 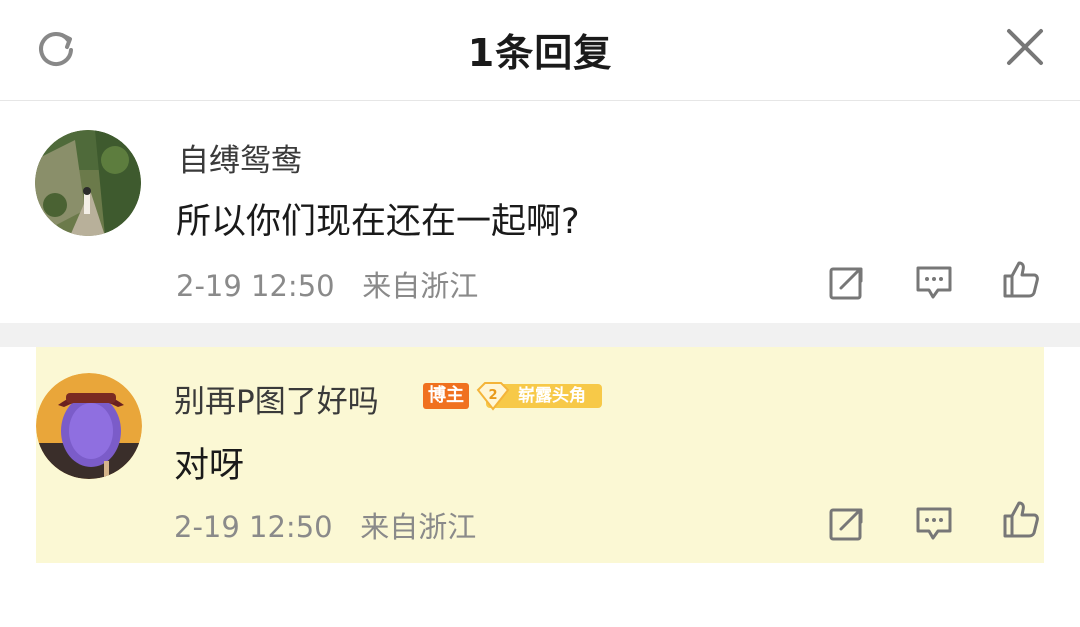 What do you see at coordinates (378, 222) in the screenshot?
I see `comment-text: 所以你们现在还在一起啊?` at bounding box center [378, 222].